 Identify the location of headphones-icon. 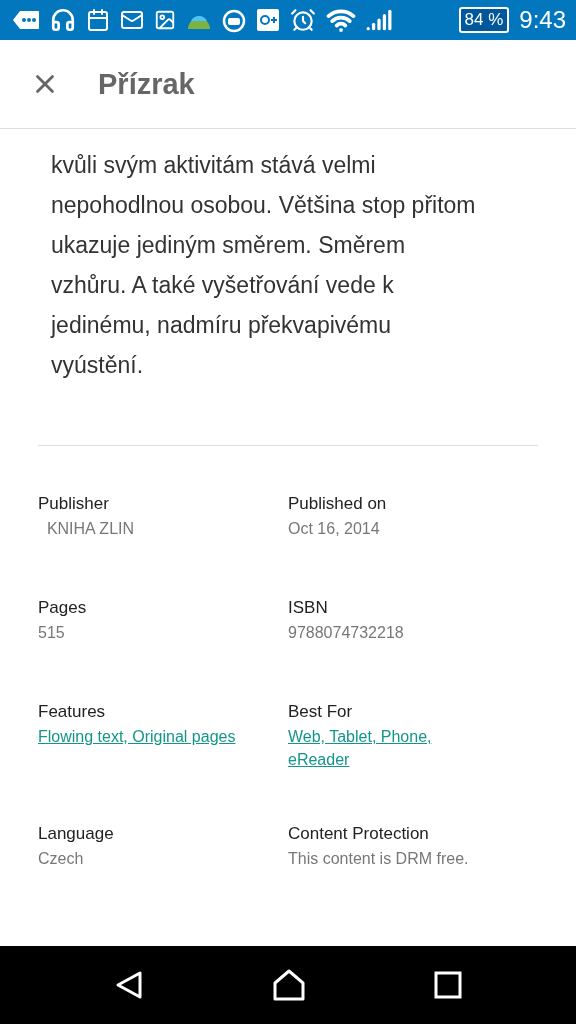
(63, 20).